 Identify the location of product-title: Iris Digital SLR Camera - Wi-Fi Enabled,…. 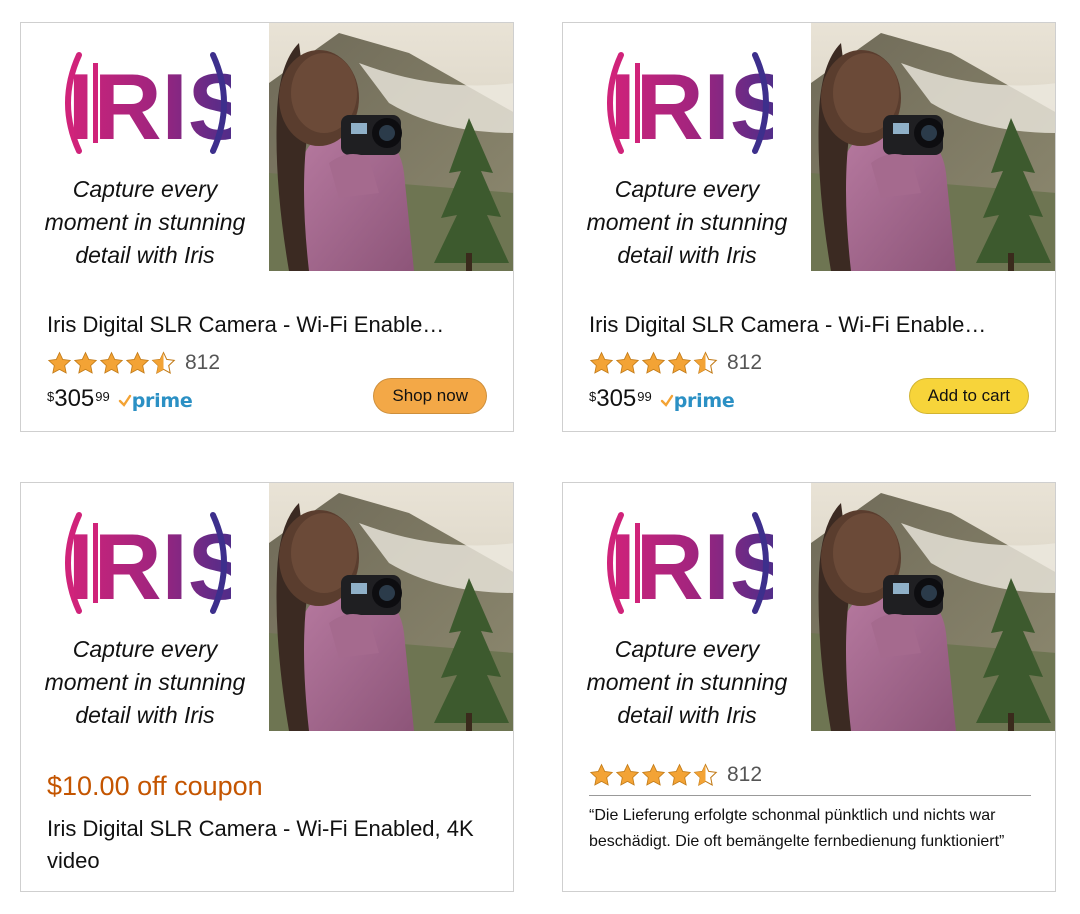
(271, 845).